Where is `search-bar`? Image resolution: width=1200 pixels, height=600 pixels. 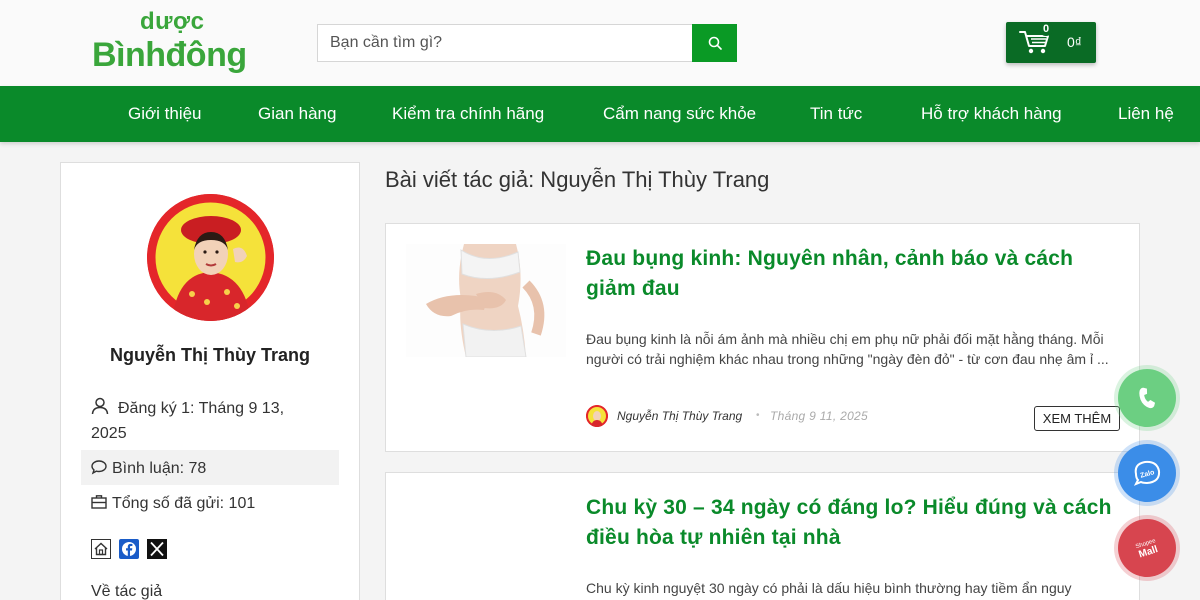
search-bar is located at coordinates (527, 43).